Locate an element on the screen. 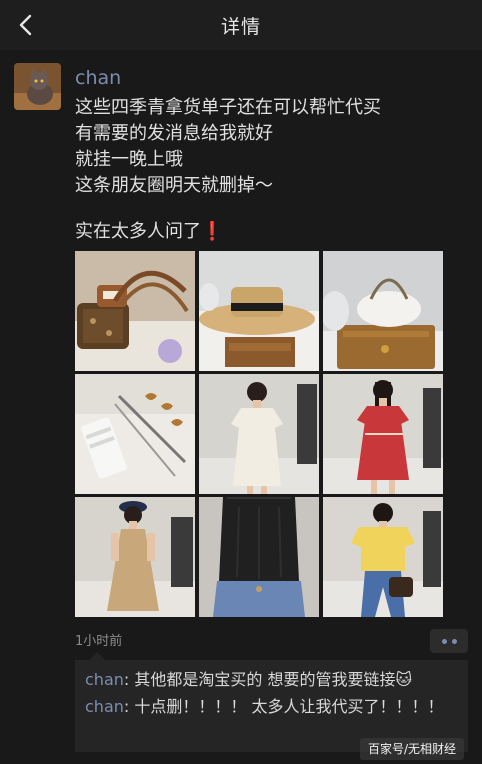 The height and width of the screenshot is (764, 482). post-text-question: 实在太多人问了❗ is located at coordinates (270, 232).